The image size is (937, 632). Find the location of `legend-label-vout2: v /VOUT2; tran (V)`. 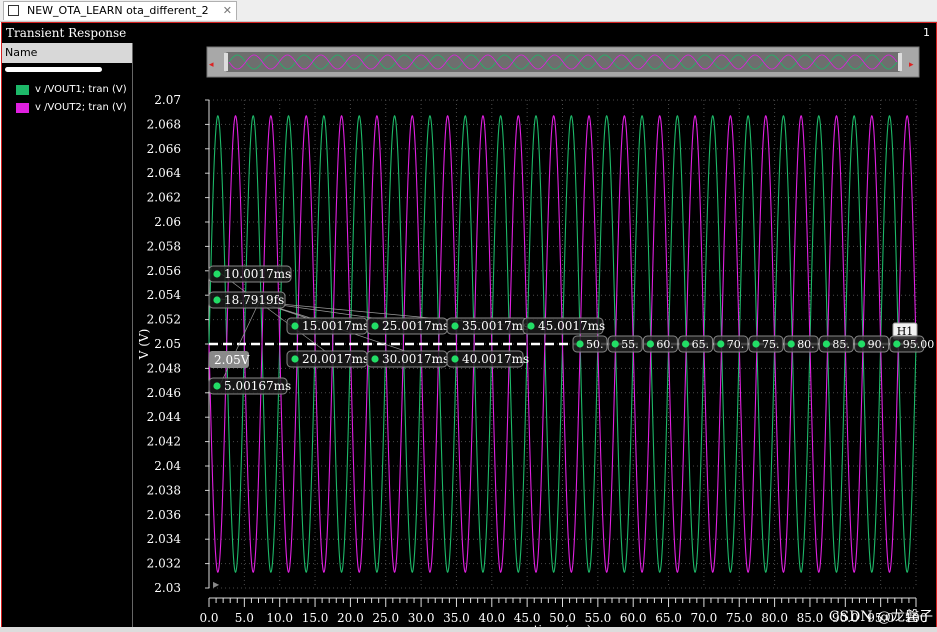

legend-label-vout2: v /VOUT2; tran (V) is located at coordinates (81, 107).